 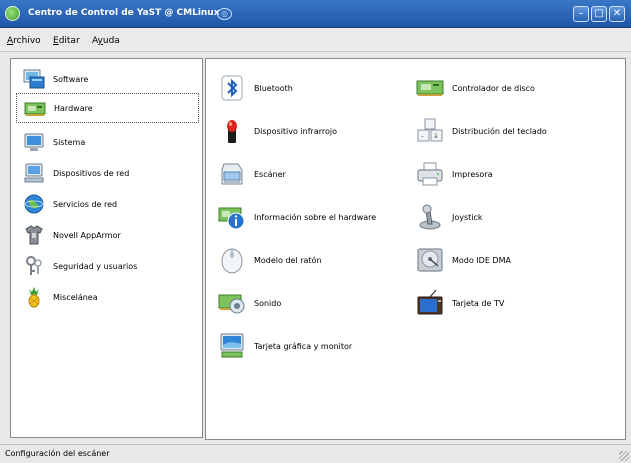 I want to click on sound-icon, so click(x=231, y=304).